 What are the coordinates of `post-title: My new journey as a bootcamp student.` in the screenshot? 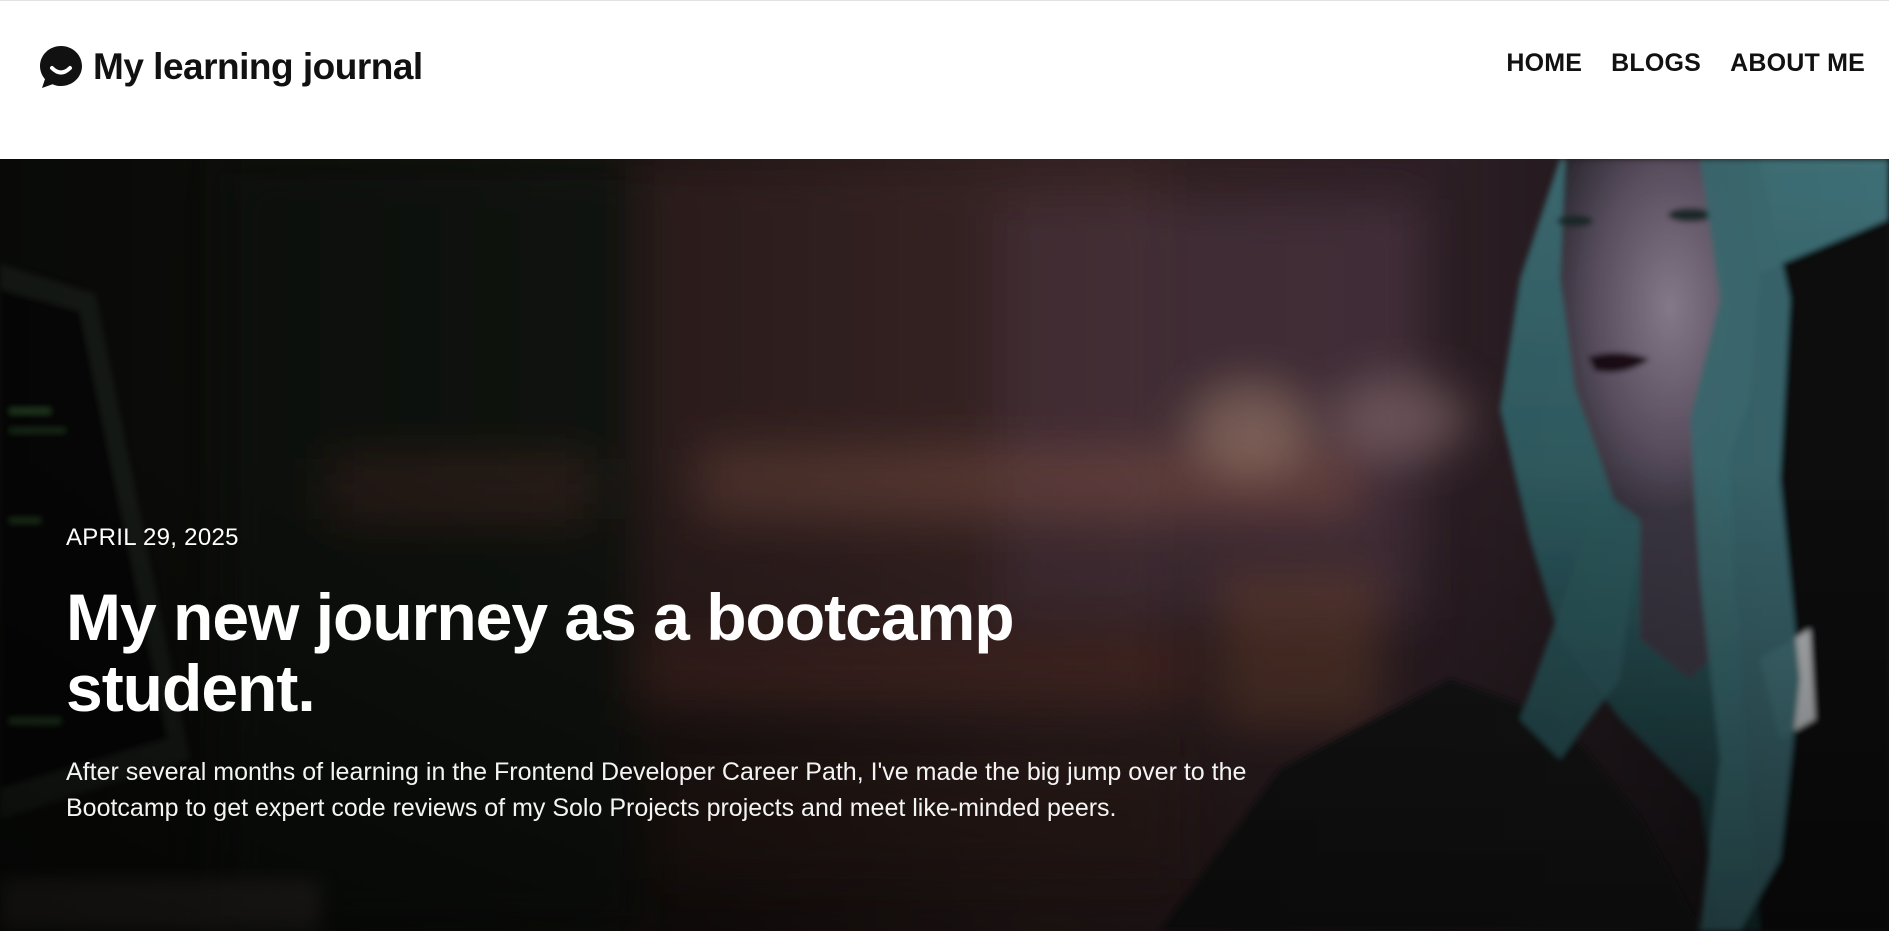 It's located at (556, 653).